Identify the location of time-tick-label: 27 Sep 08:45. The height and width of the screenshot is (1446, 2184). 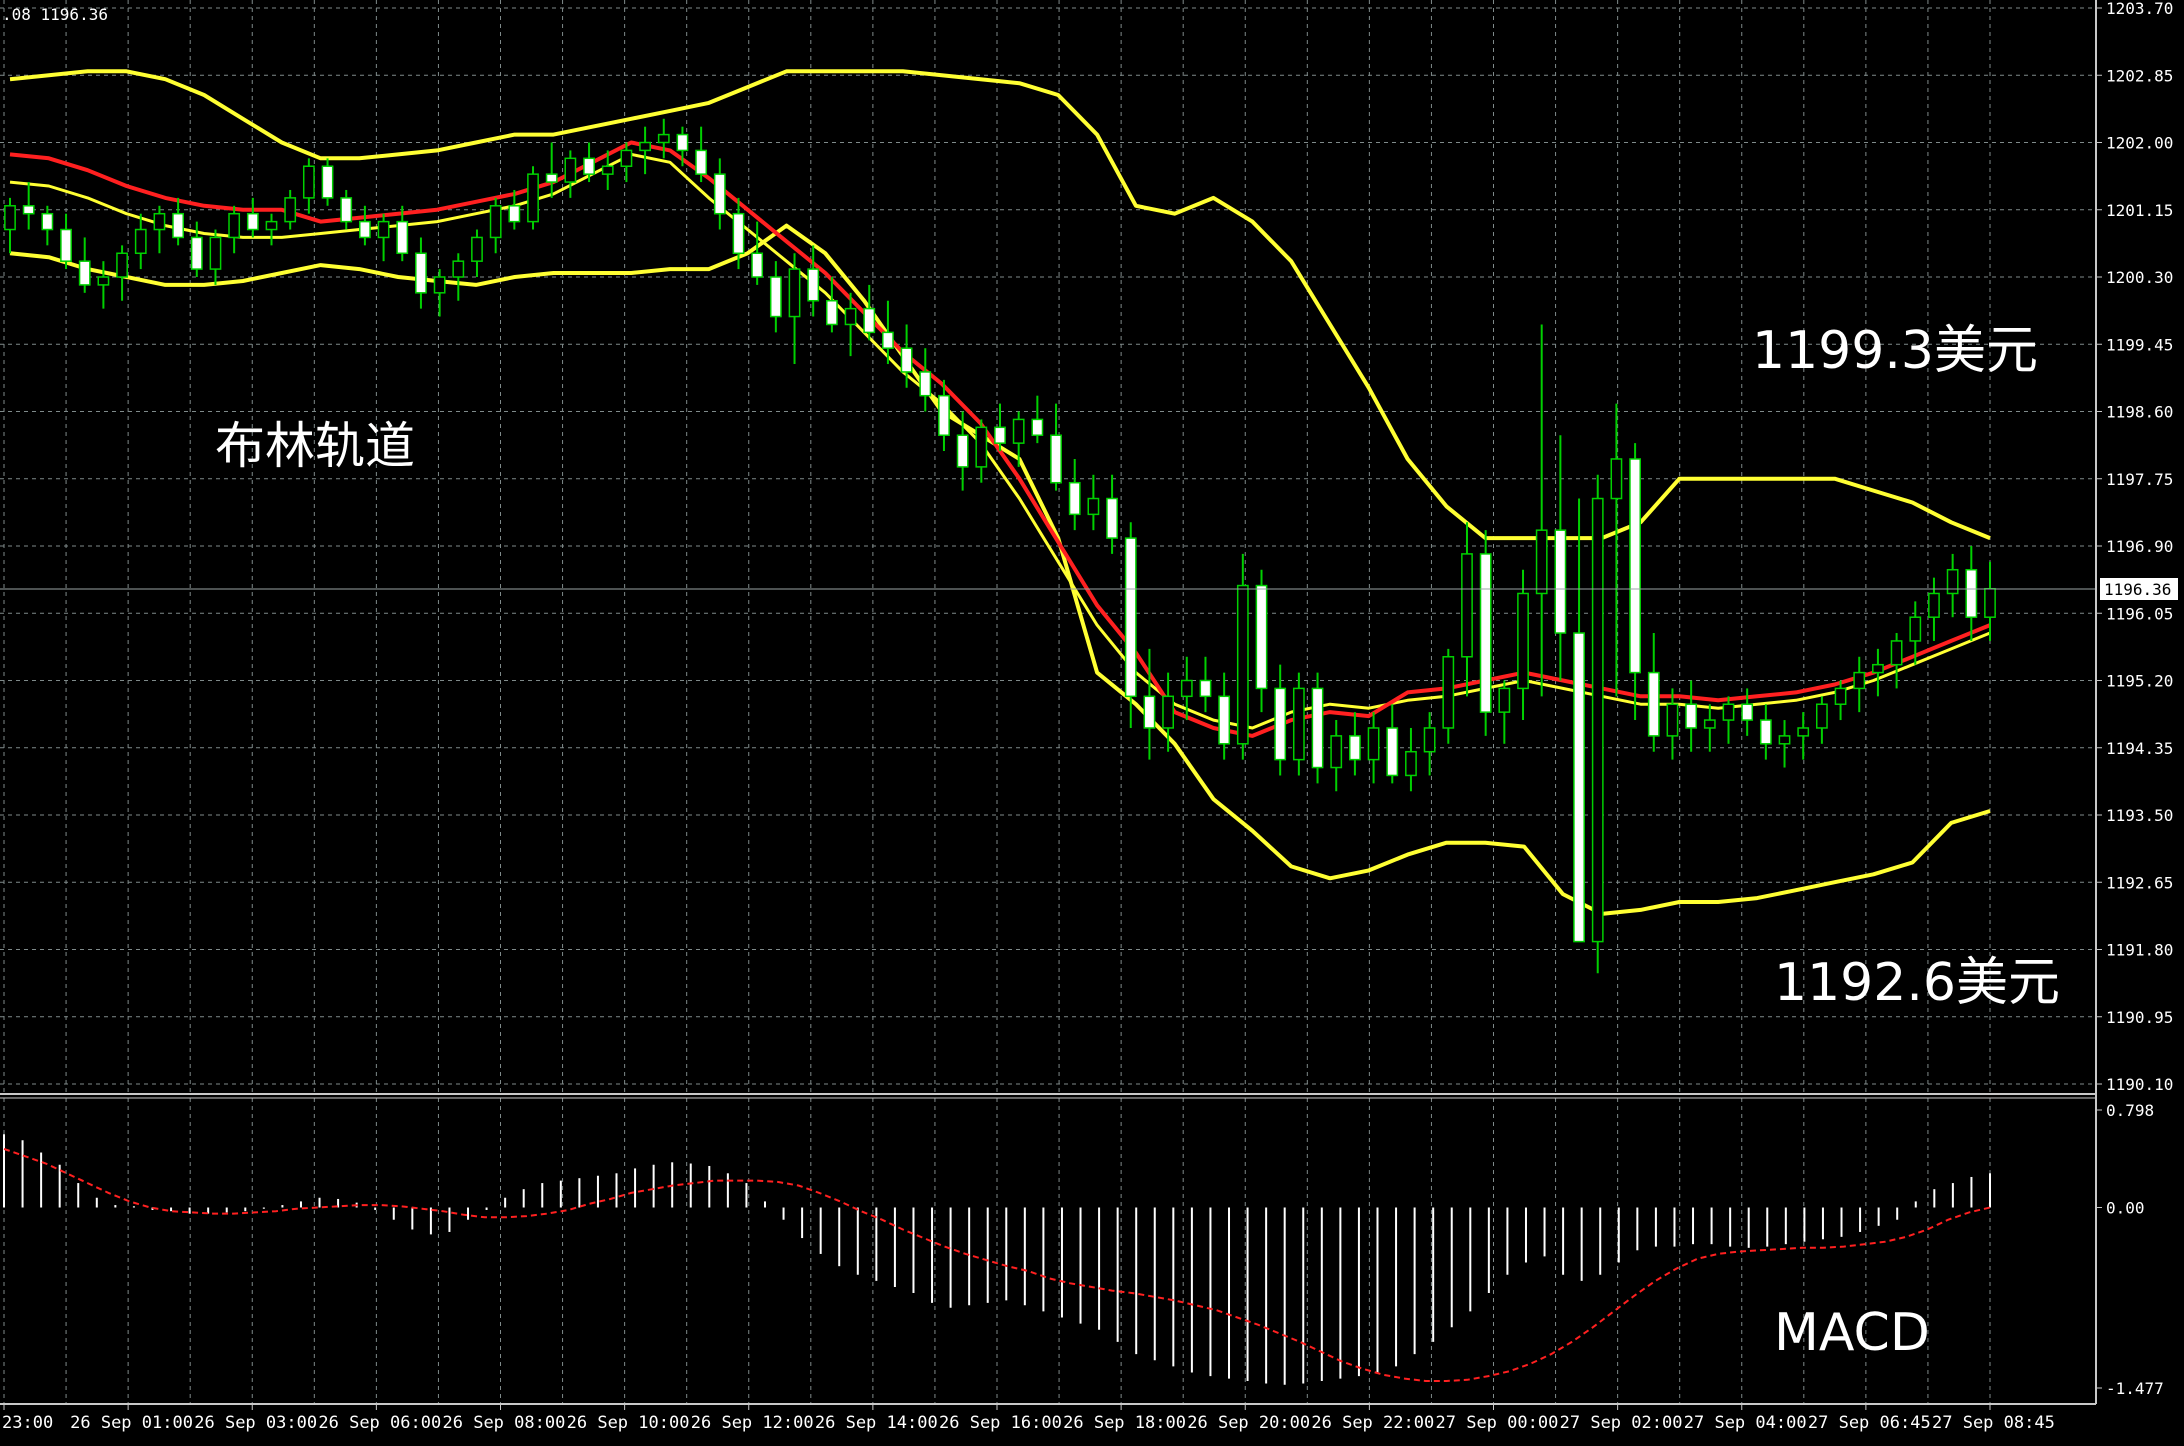
(1993, 1423).